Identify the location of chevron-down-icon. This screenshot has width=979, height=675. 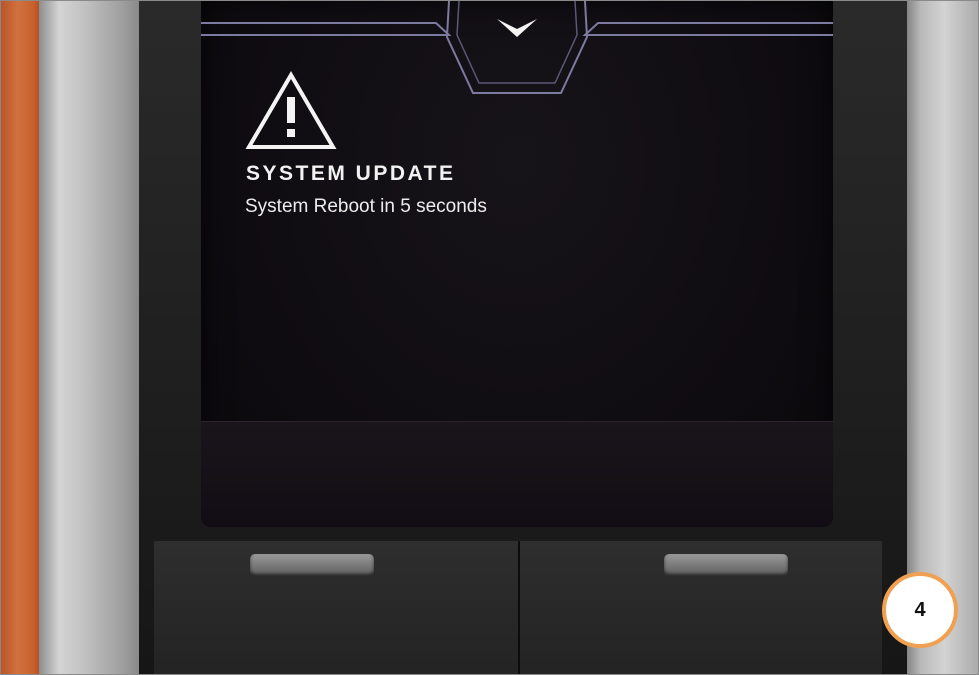
(517, 28).